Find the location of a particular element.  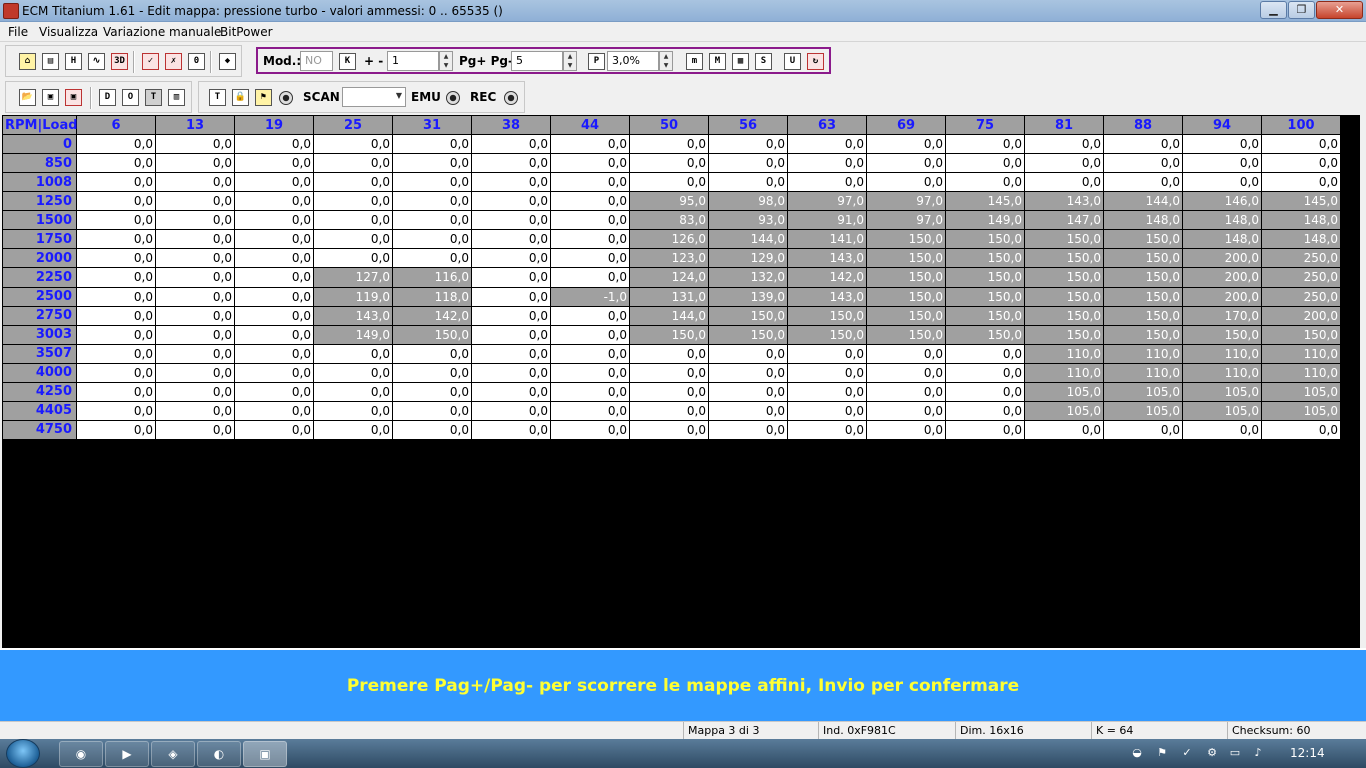

menu-file: File is located at coordinates (18, 32).